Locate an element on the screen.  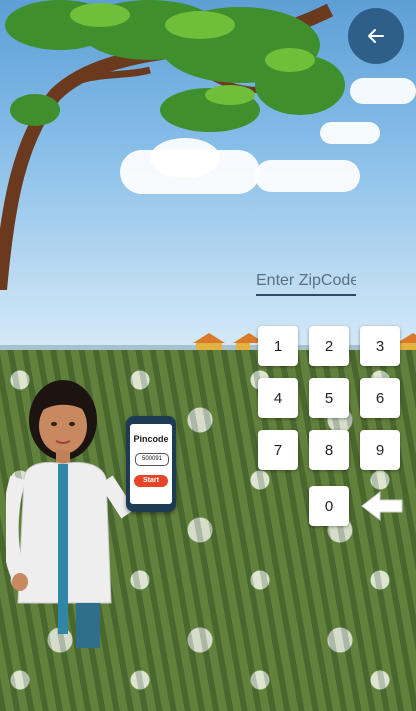
phone-start-label: Start is located at coordinates (151, 481).